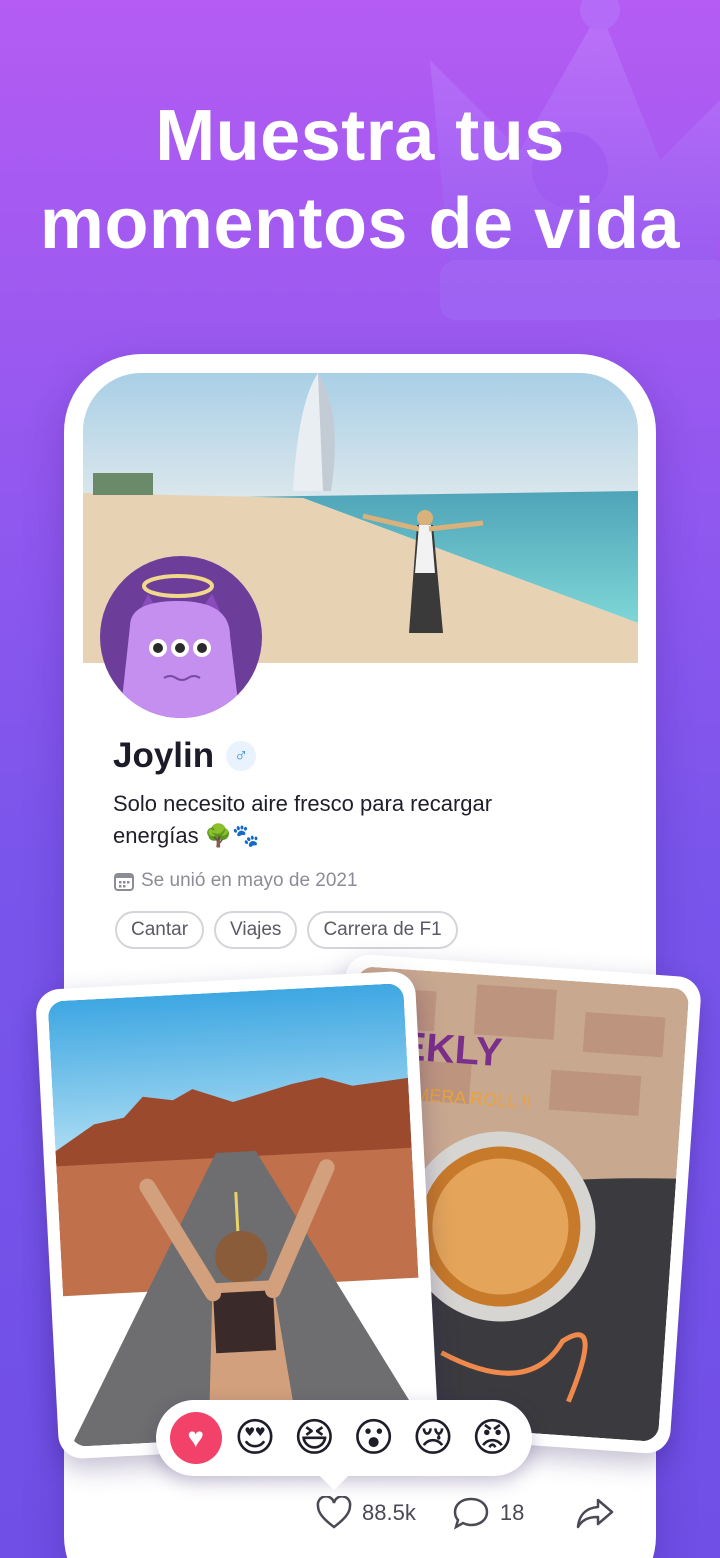  What do you see at coordinates (492, 1438) in the screenshot?
I see `angry-reaction-icon: 😡` at bounding box center [492, 1438].